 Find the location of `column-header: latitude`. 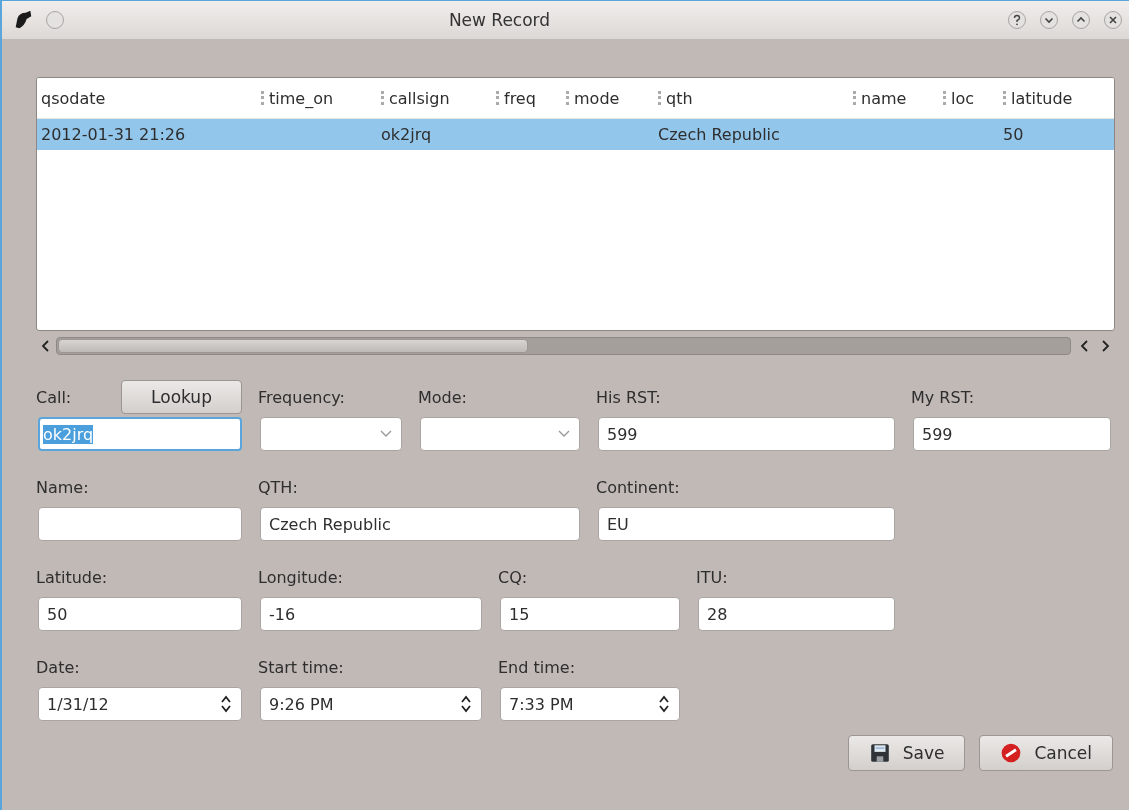

column-header: latitude is located at coordinates (1042, 98).